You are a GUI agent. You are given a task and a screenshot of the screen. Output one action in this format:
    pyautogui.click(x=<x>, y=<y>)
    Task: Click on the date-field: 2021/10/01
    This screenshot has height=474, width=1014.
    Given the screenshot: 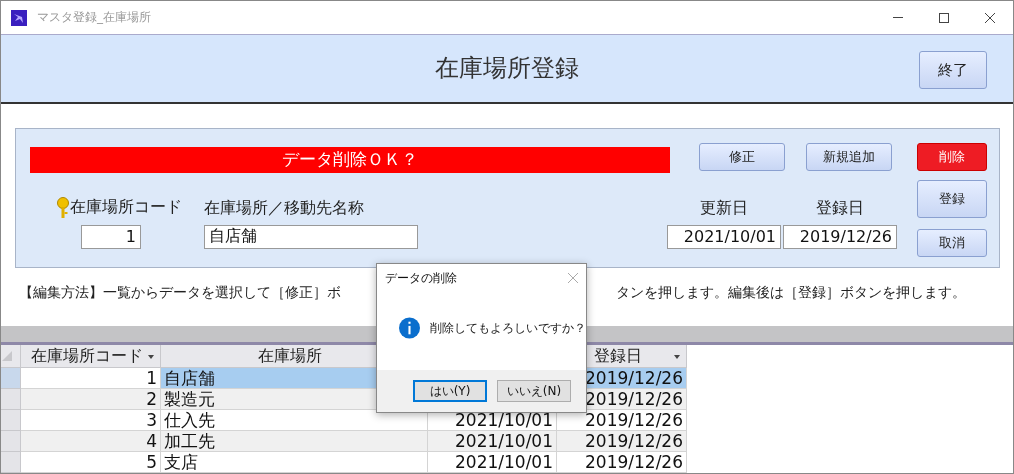 What is the action you would take?
    pyautogui.click(x=724, y=236)
    